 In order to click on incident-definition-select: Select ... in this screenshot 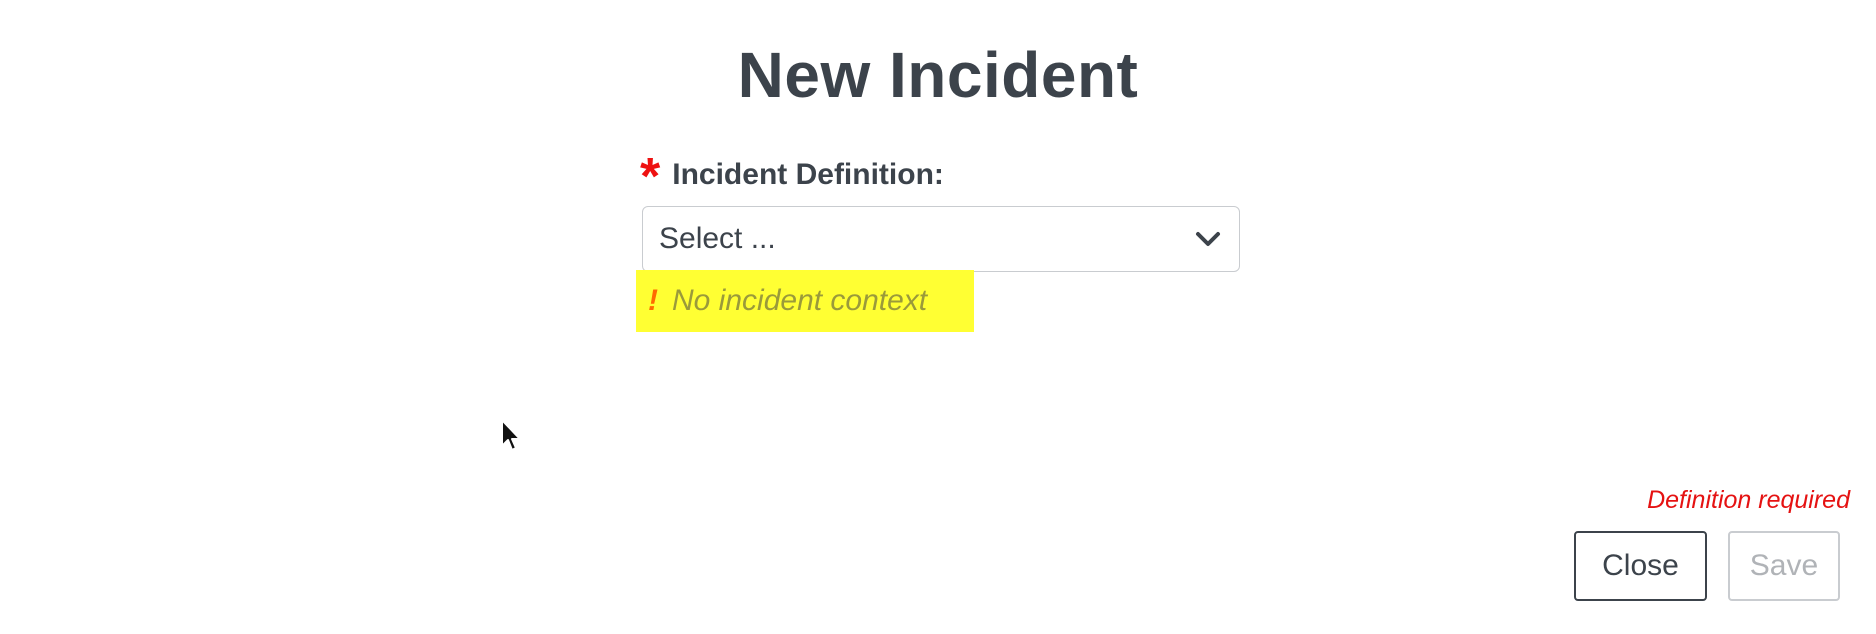, I will do `click(941, 239)`.